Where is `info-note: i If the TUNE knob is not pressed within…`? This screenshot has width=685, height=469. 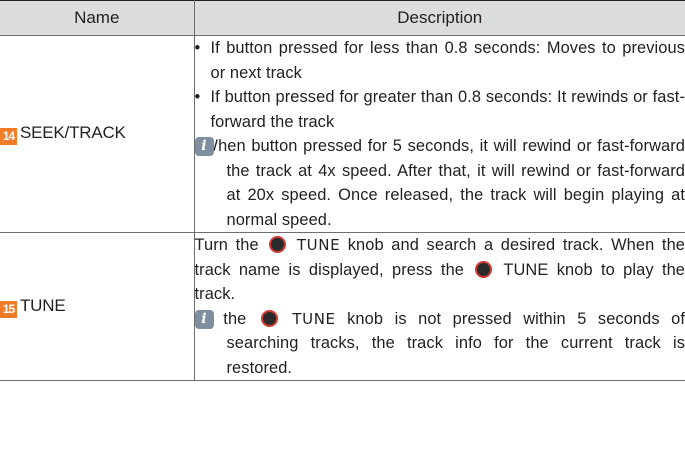
info-note: i If the TUNE knob is not pressed within… is located at coordinates (439, 344).